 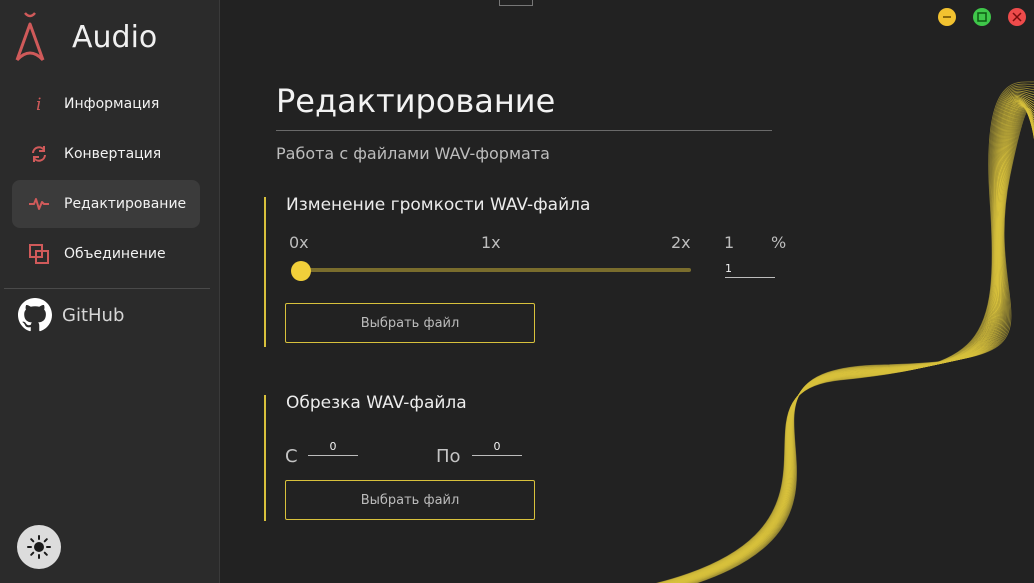 I want to click on info-icon: i, so click(x=39, y=104).